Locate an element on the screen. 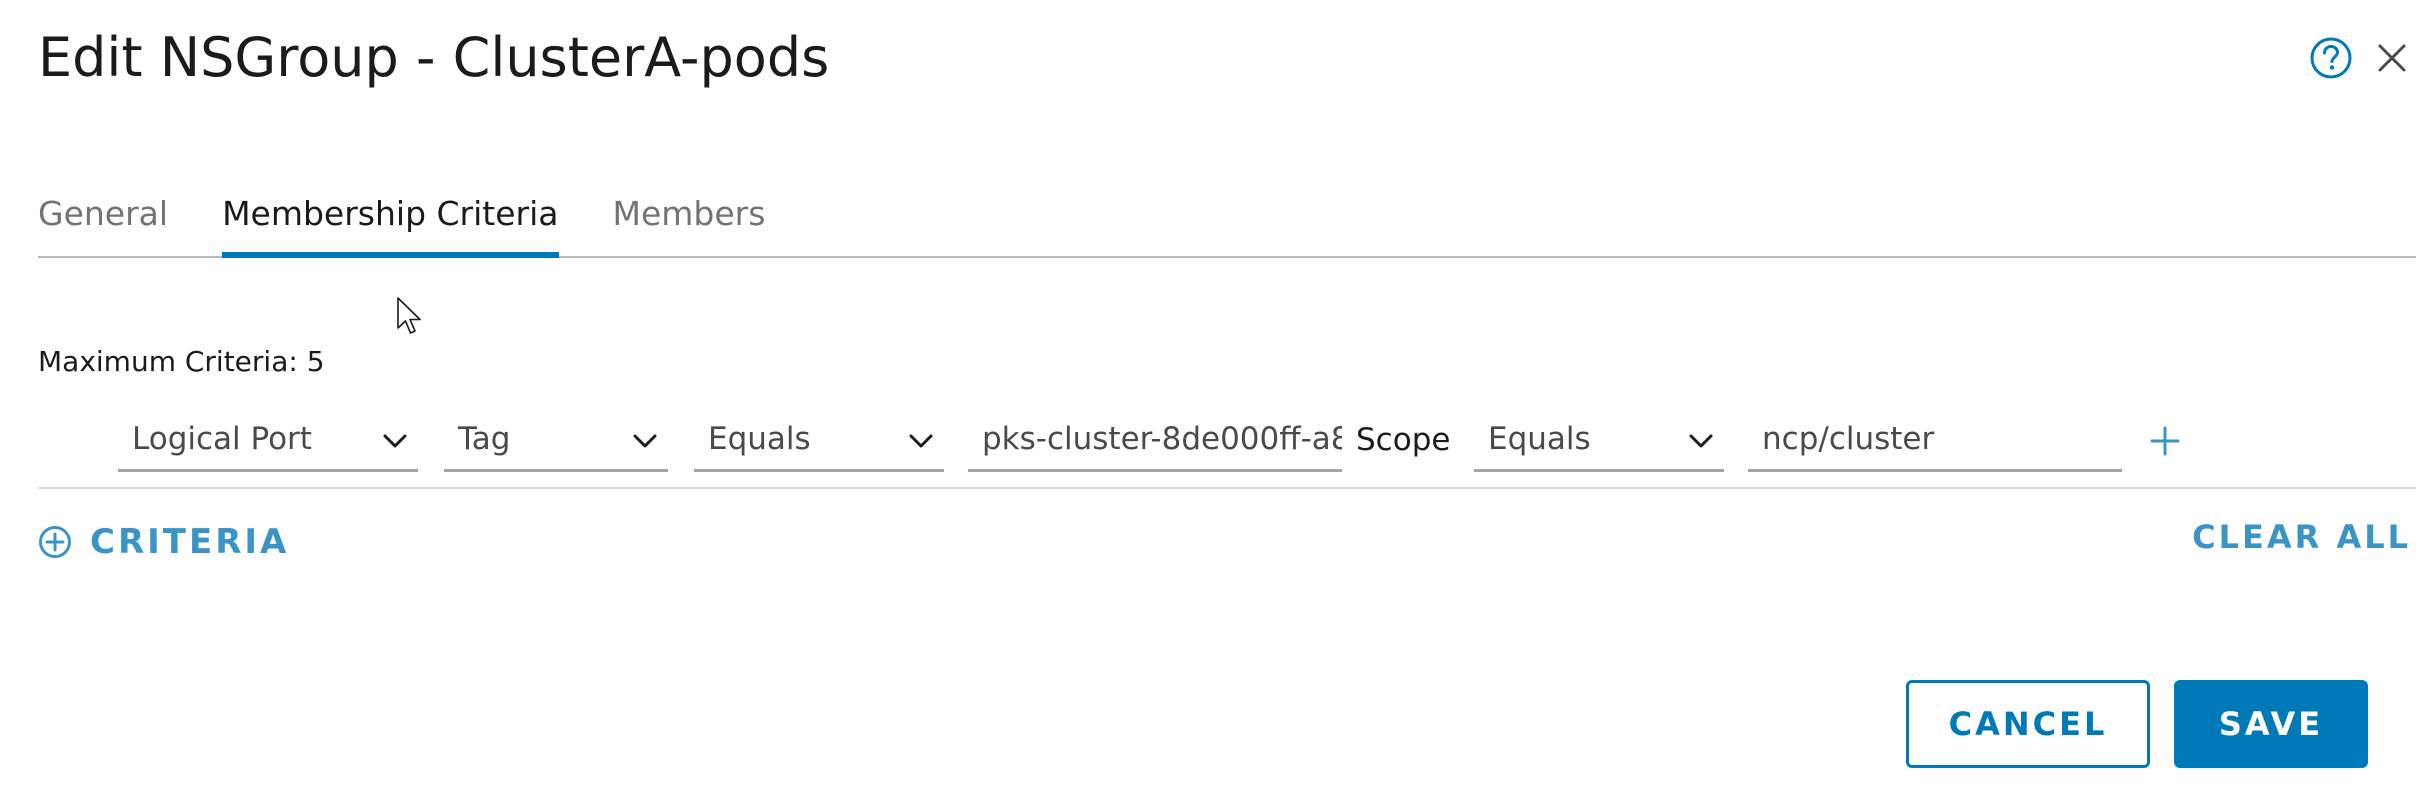 This screenshot has height=806, width=2433. cancel-button: CANCEL is located at coordinates (2028, 724).